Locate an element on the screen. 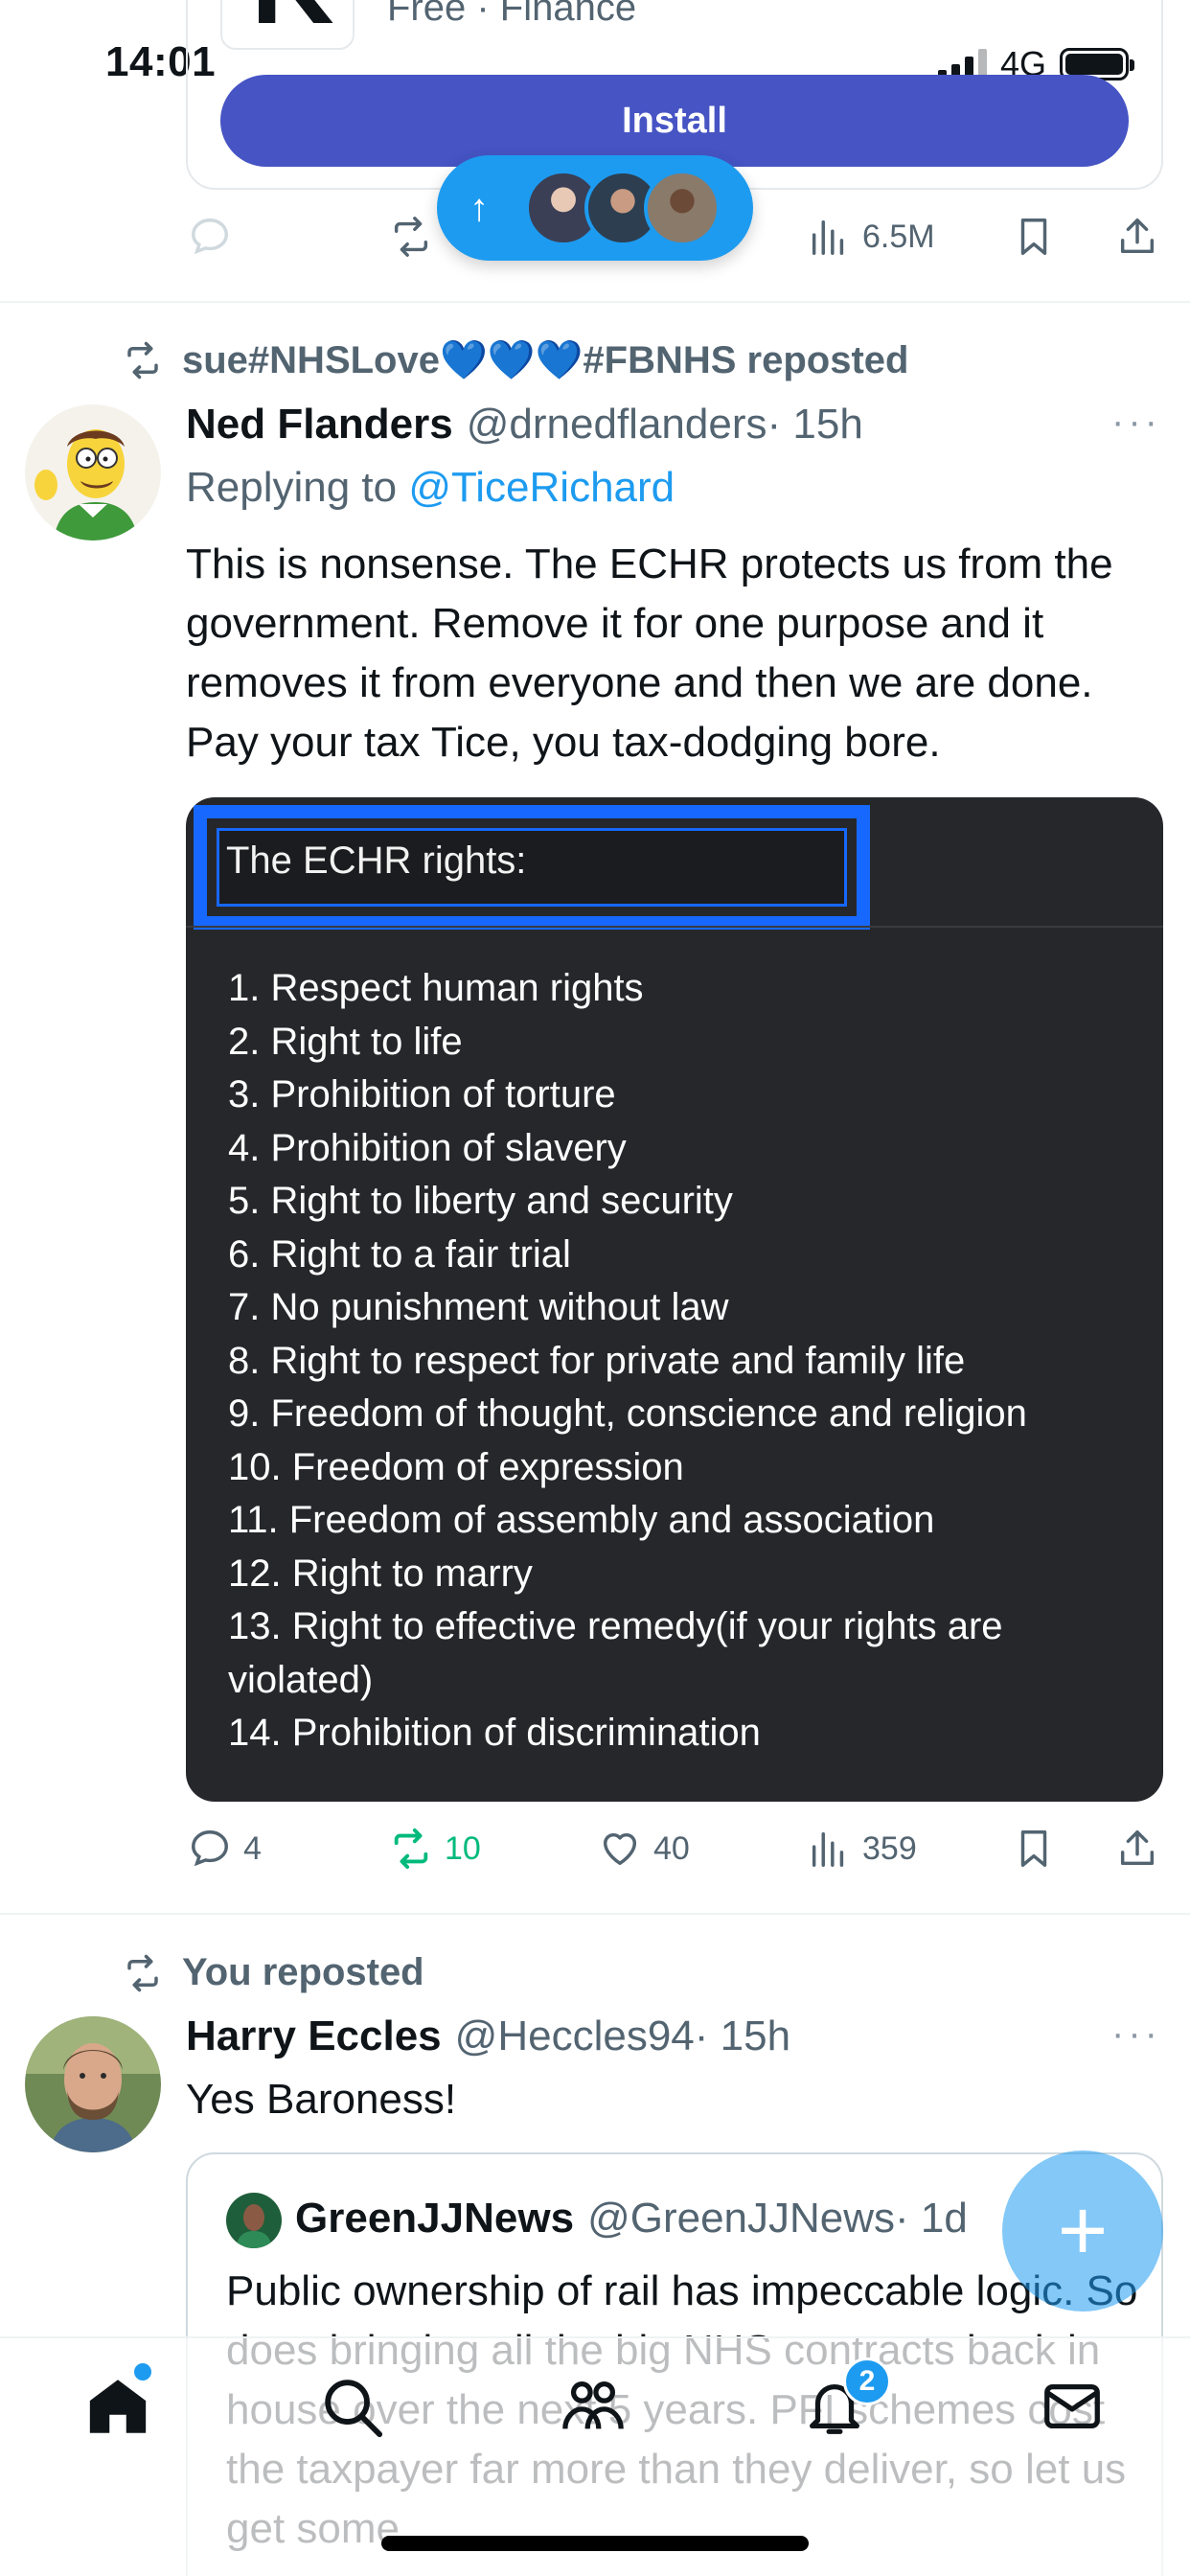 The height and width of the screenshot is (2576, 1190). ad-app-meta: Free · Finance is located at coordinates (512, 14).